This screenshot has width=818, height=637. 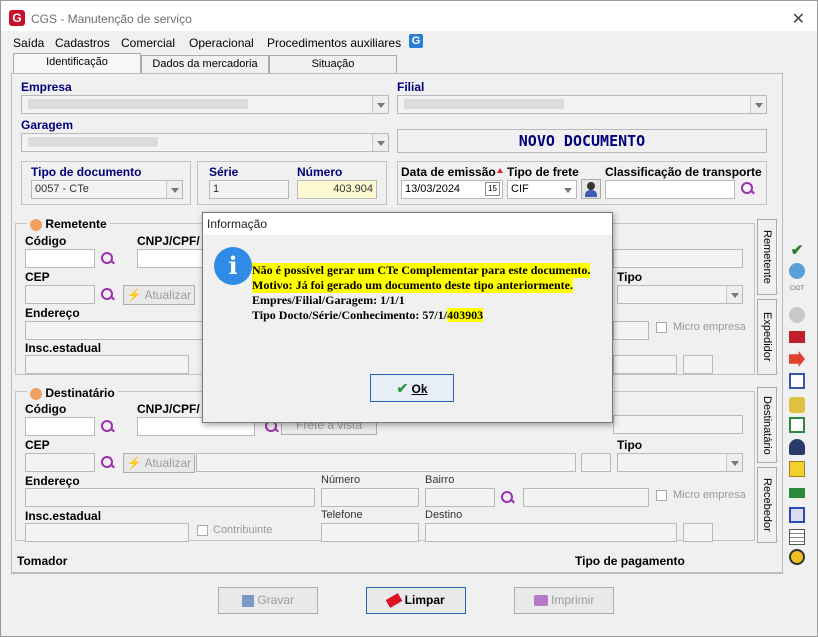 What do you see at coordinates (60, 258) in the screenshot?
I see `remetente-codigo-input` at bounding box center [60, 258].